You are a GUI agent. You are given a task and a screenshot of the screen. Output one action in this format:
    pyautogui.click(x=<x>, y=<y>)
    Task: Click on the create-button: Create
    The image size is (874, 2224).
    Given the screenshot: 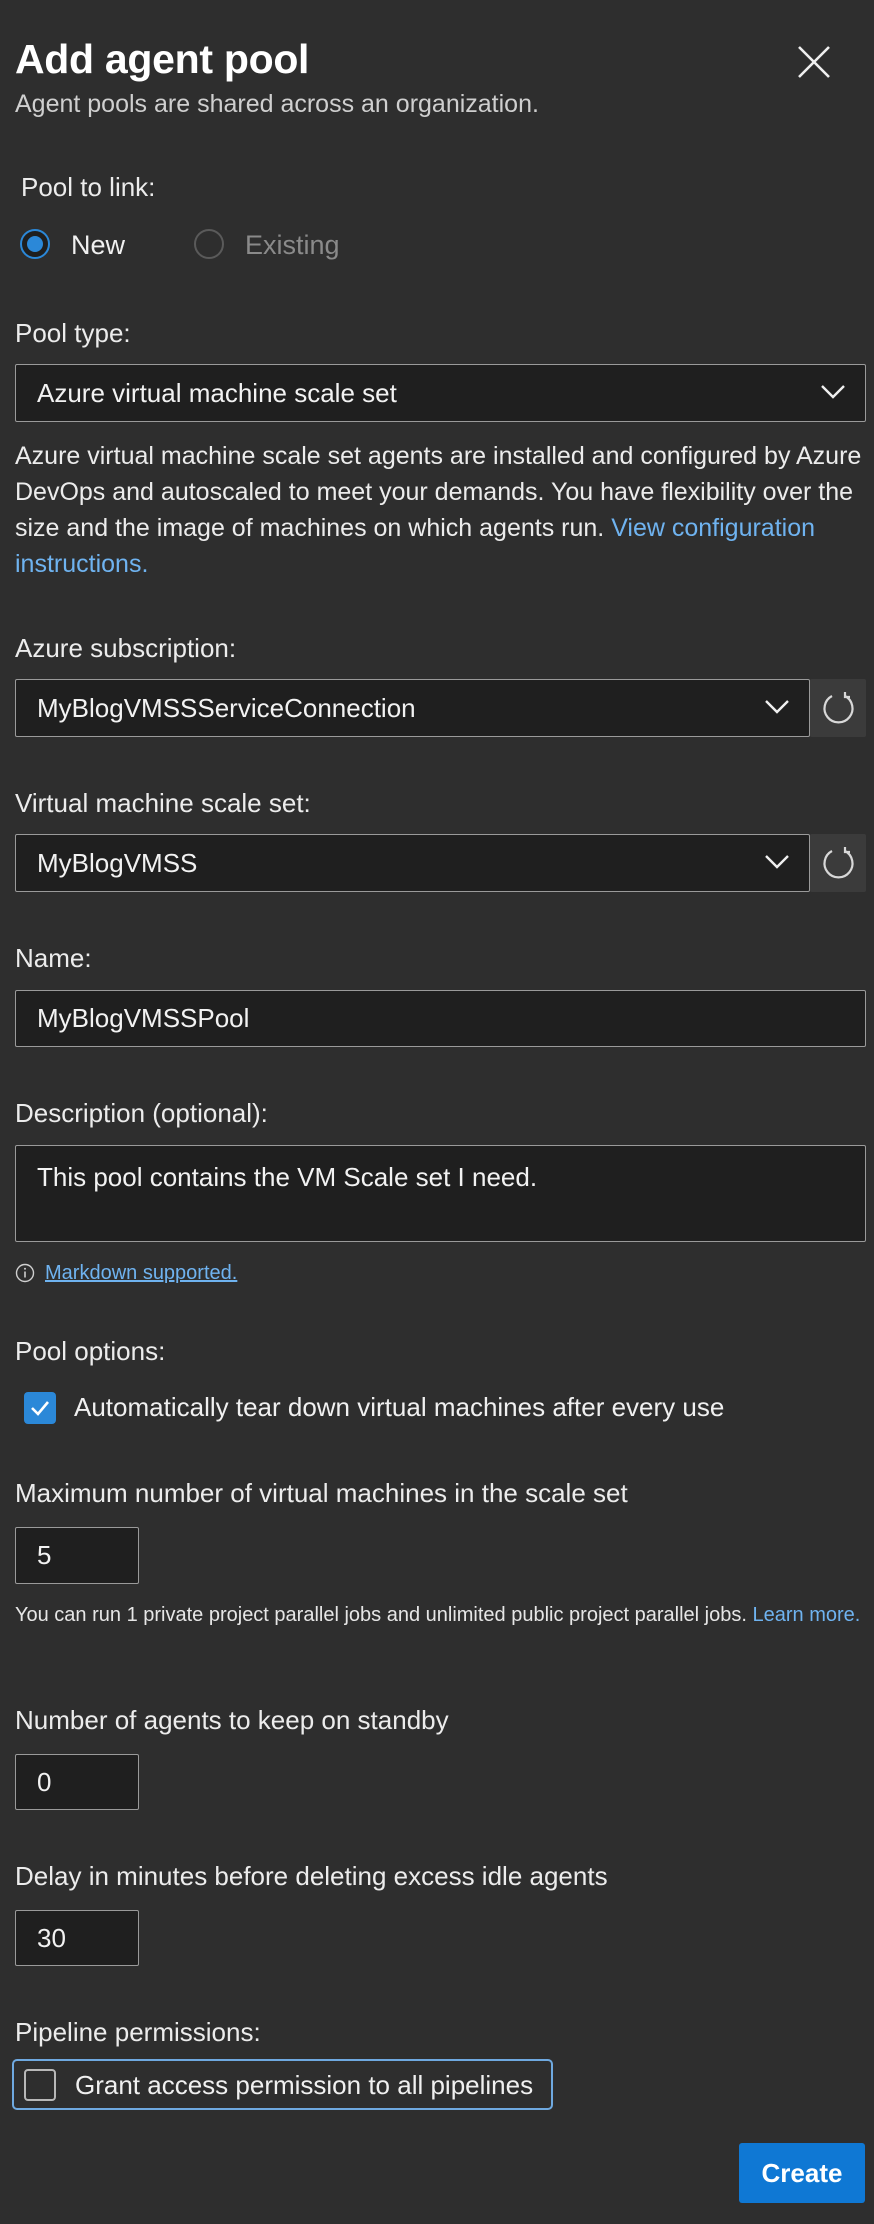 What is the action you would take?
    pyautogui.click(x=802, y=2173)
    